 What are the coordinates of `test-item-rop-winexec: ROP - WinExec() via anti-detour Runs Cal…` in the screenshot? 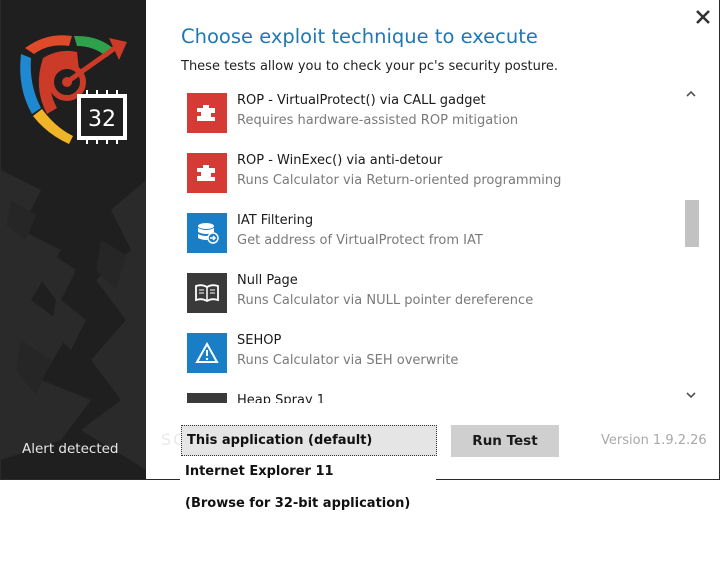 It's located at (432, 177).